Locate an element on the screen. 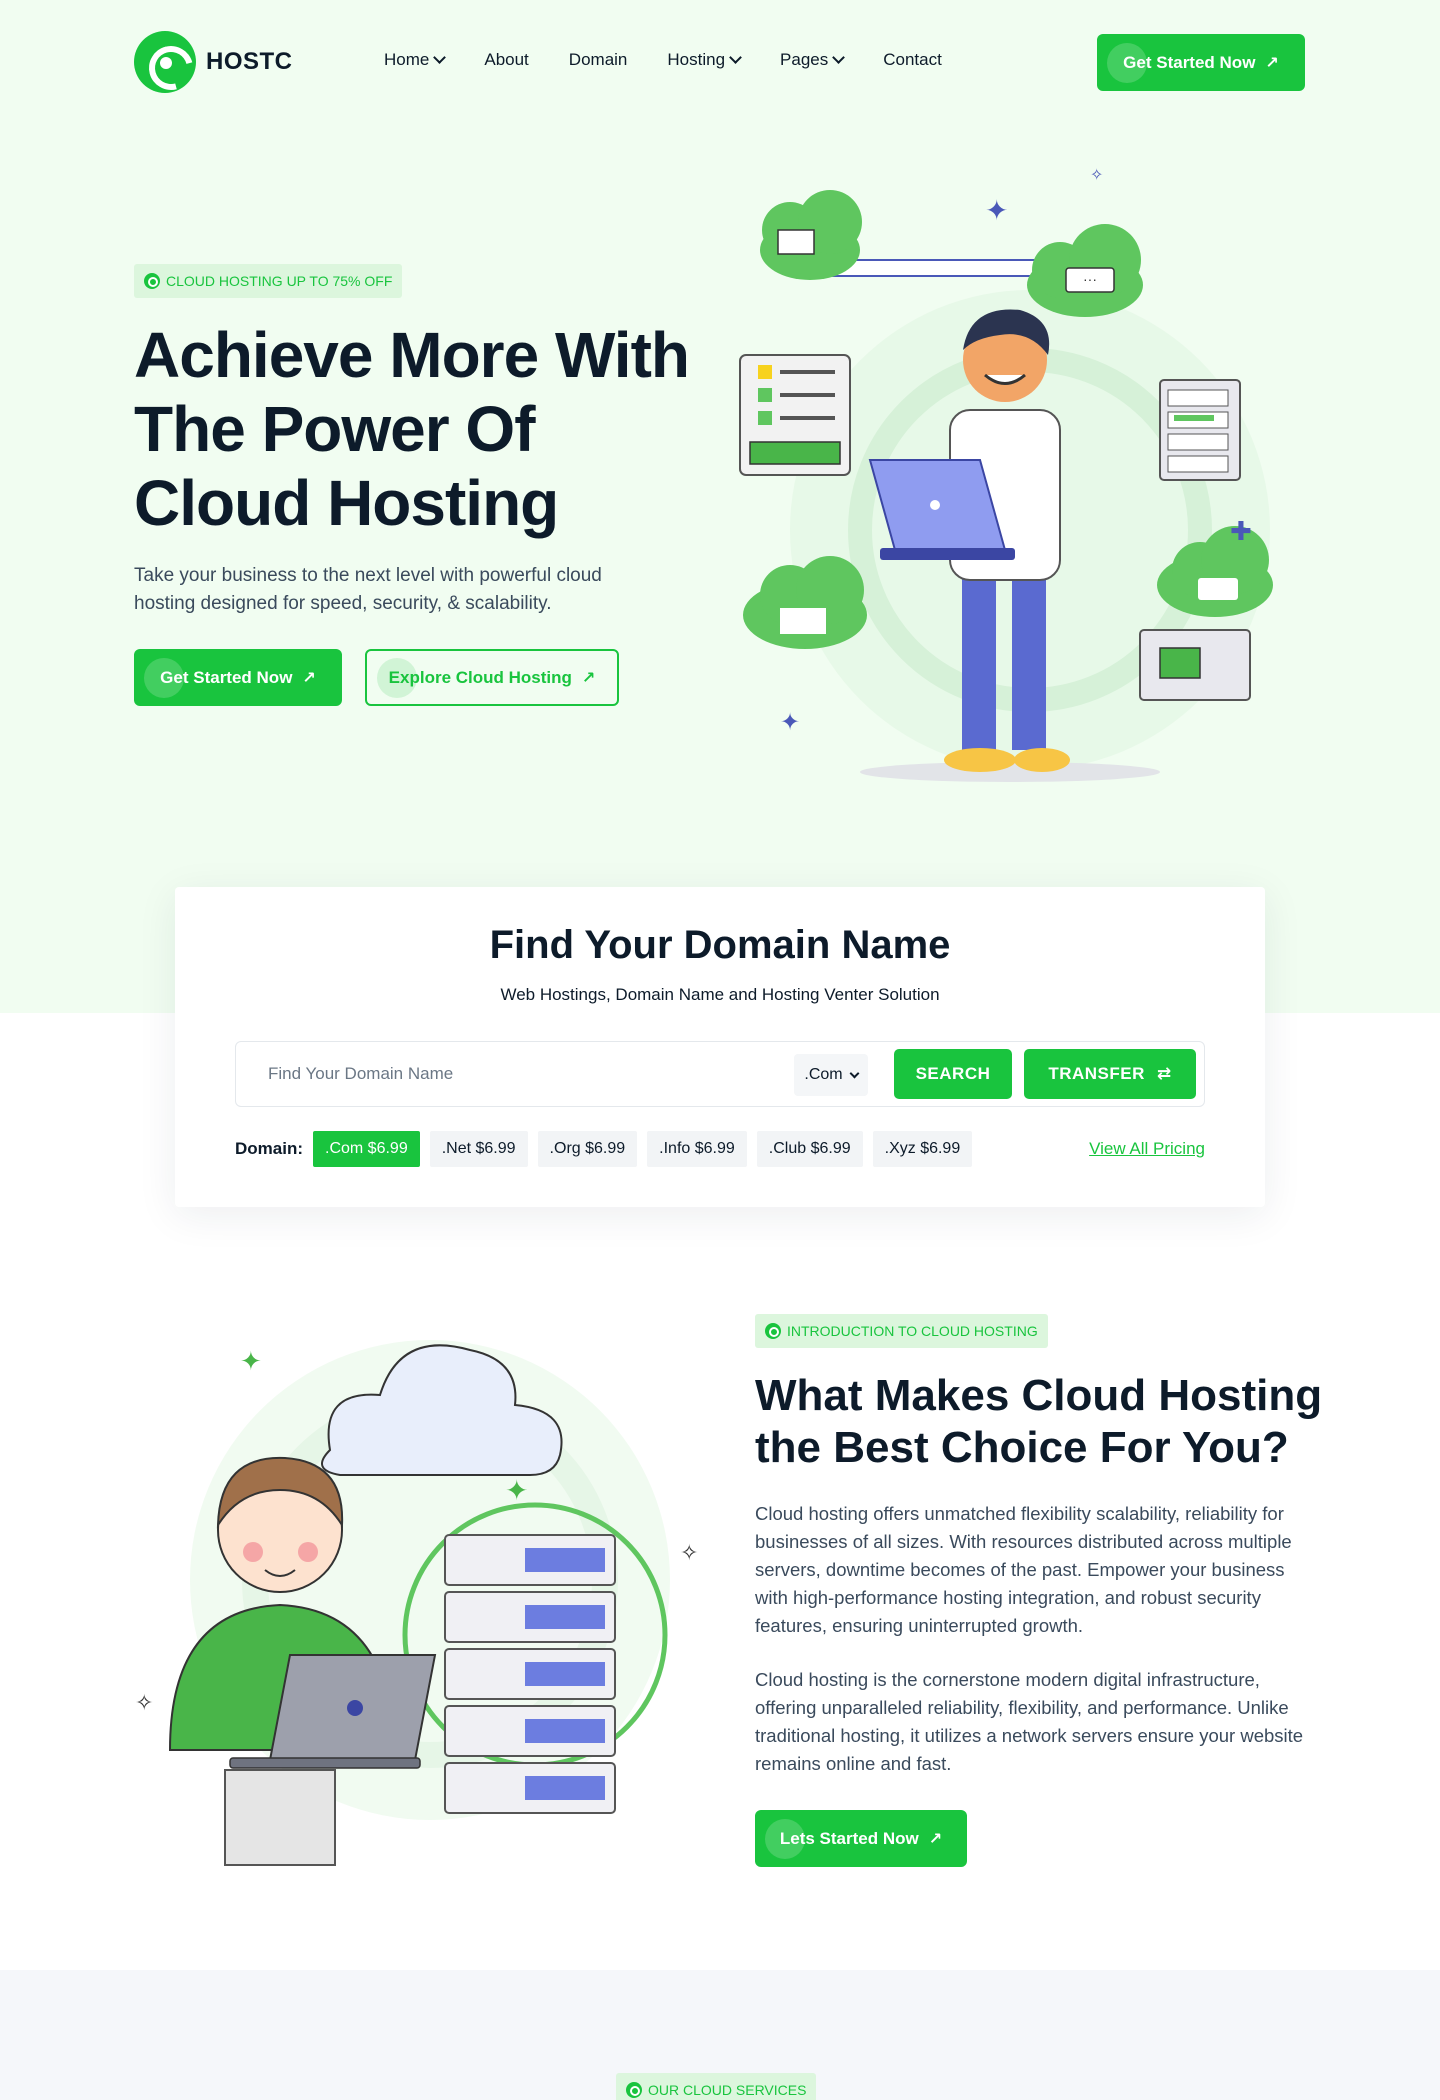  tld-chip-com: .Com $6.99 is located at coordinates (366, 1149).